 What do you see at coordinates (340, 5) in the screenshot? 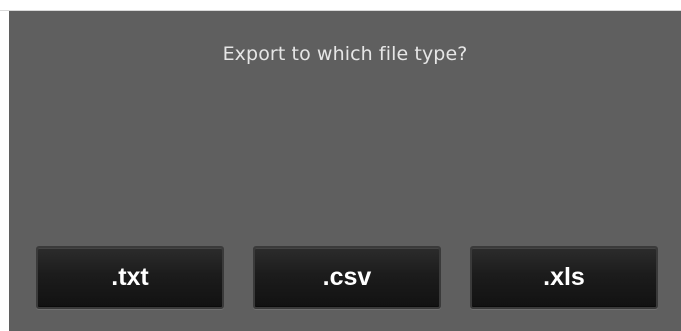
I see `top-strip` at bounding box center [340, 5].